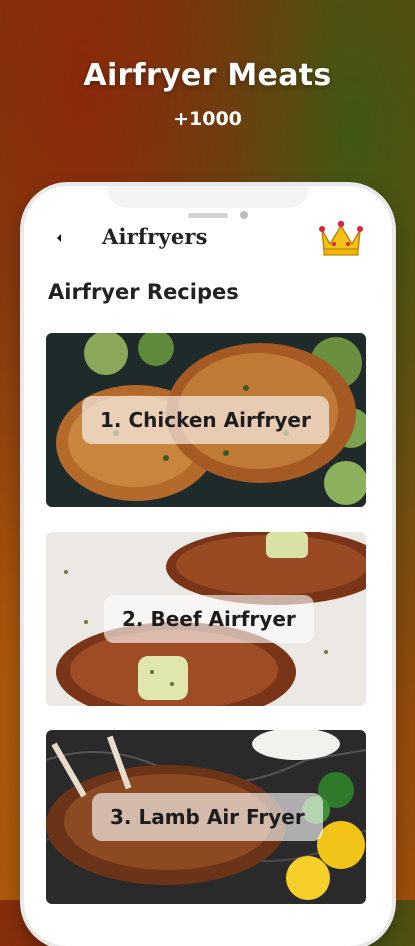 The width and height of the screenshot is (415, 946). I want to click on recipe-card-label: 3. Lamb Air Fryer, so click(207, 817).